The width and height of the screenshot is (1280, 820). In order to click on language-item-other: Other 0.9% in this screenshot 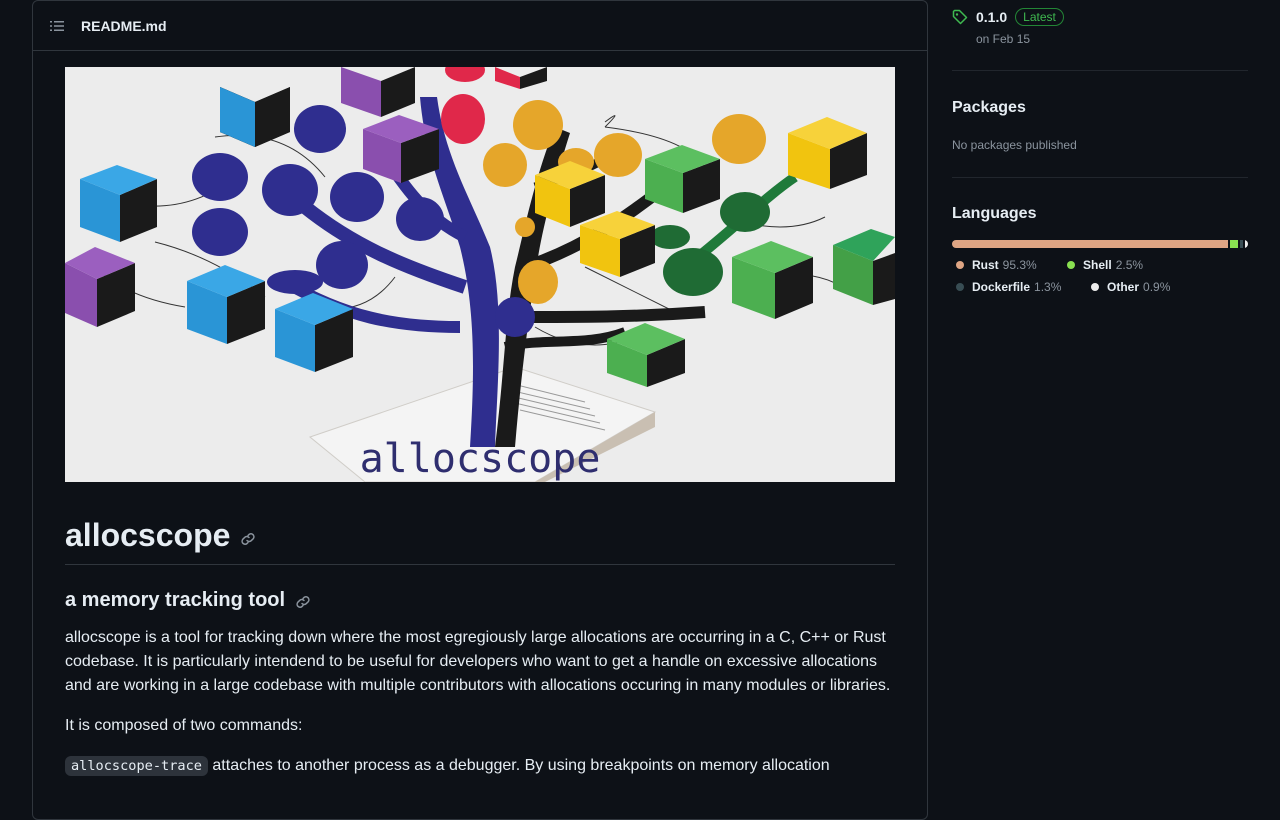, I will do `click(1128, 287)`.